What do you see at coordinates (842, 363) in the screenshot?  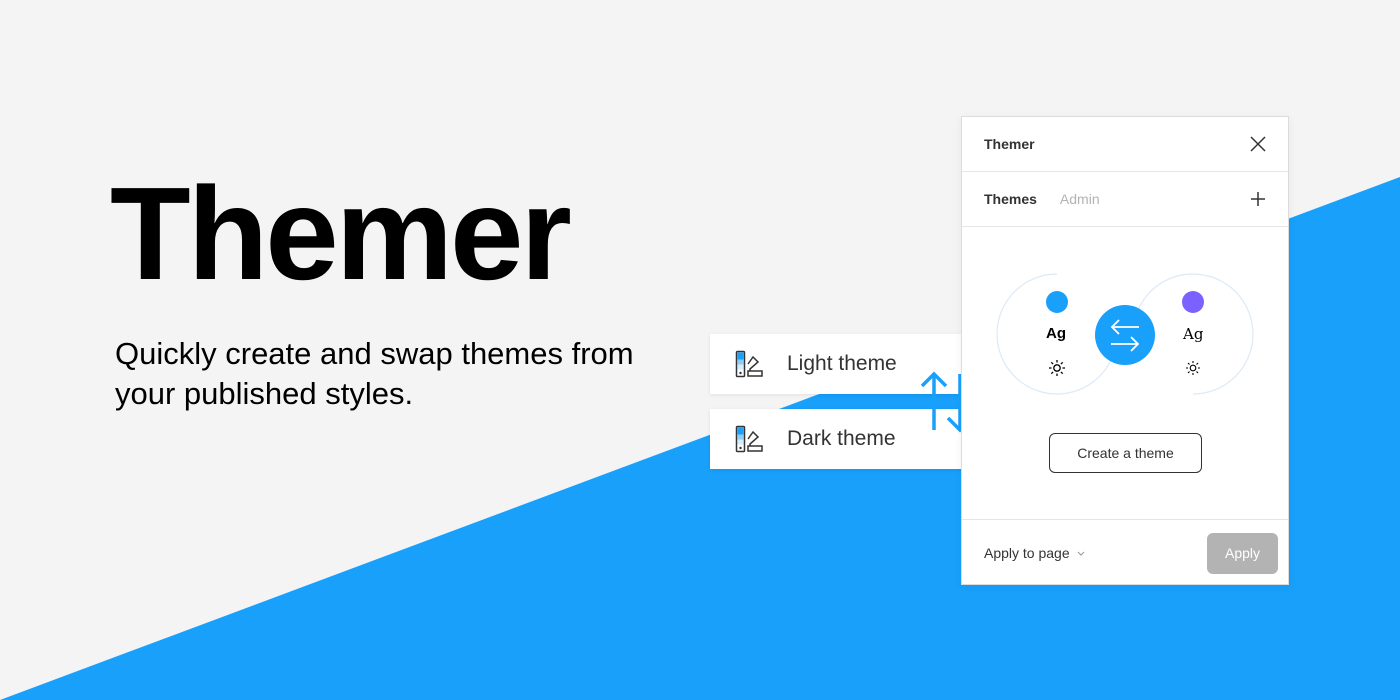 I see `light-theme-label: Light theme` at bounding box center [842, 363].